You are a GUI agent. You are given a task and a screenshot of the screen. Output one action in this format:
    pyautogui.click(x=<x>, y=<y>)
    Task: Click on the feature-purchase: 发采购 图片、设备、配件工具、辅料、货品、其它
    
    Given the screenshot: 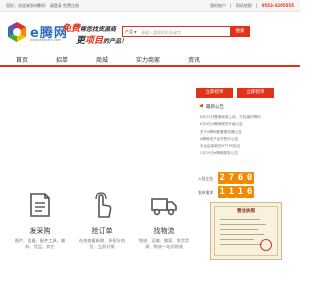 What is the action you would take?
    pyautogui.click(x=40, y=229)
    